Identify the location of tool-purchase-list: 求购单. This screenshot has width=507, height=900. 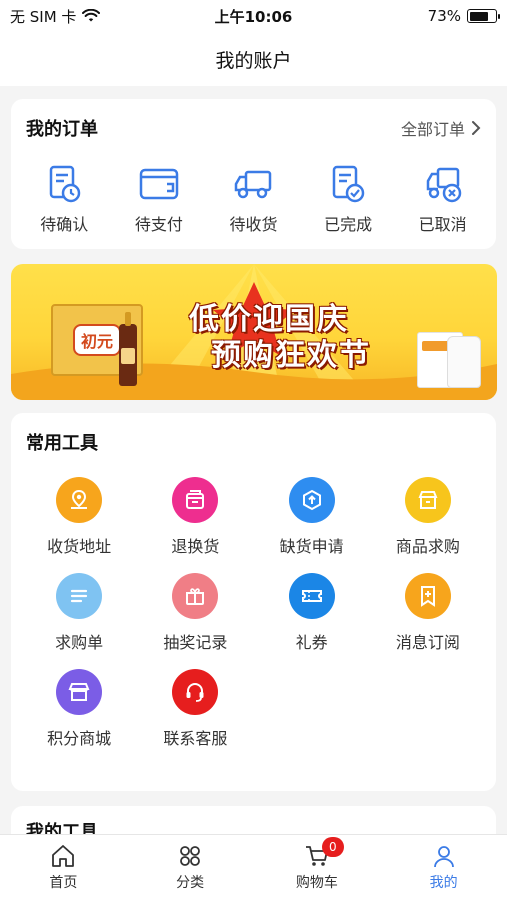
(79, 613).